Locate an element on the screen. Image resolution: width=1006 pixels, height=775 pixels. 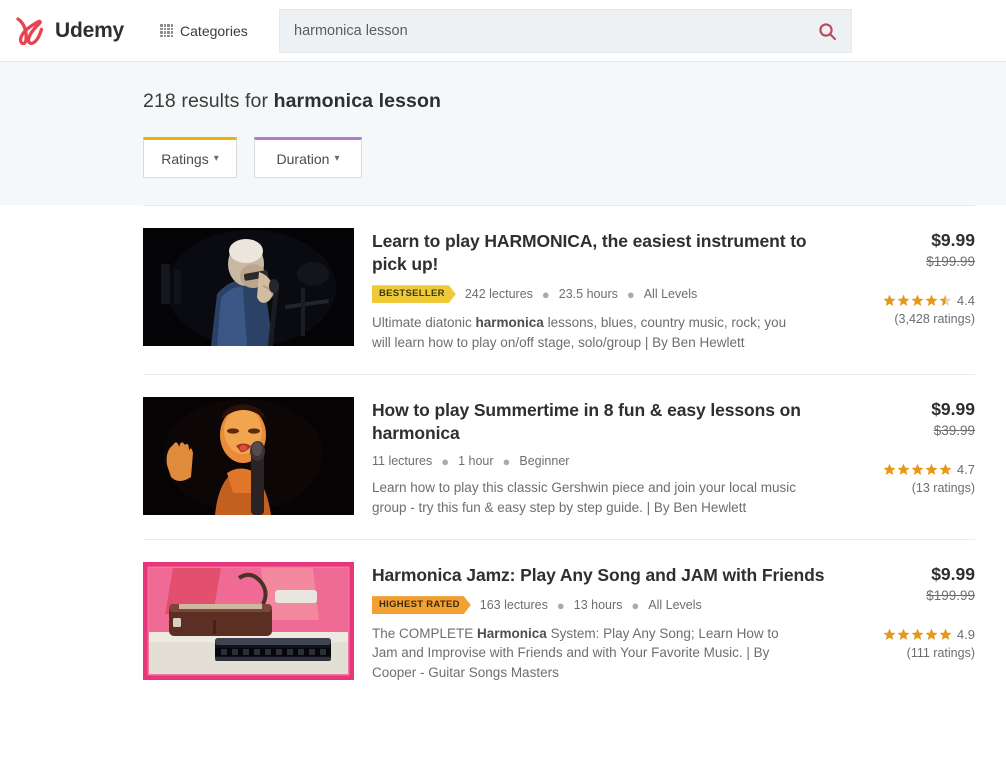
course-meta: 11 lectures ● 1 hour ● Beginner is located at coordinates (601, 461).